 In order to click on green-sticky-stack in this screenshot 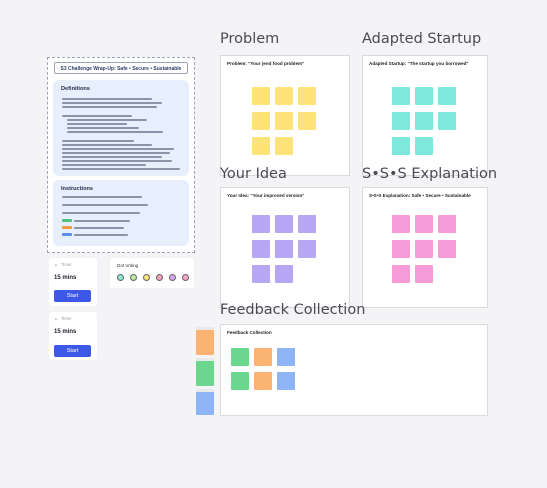, I will do `click(205, 372)`.